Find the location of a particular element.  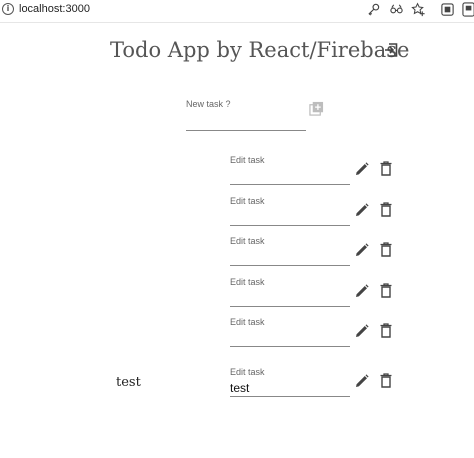

new-task-label: New task ? is located at coordinates (208, 104).